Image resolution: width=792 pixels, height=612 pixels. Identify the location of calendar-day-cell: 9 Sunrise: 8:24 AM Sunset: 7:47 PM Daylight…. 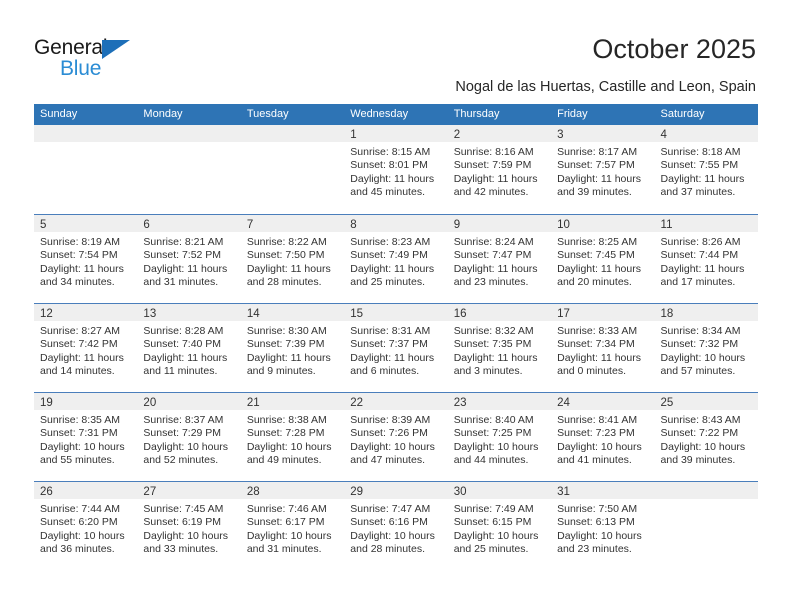
(499, 259).